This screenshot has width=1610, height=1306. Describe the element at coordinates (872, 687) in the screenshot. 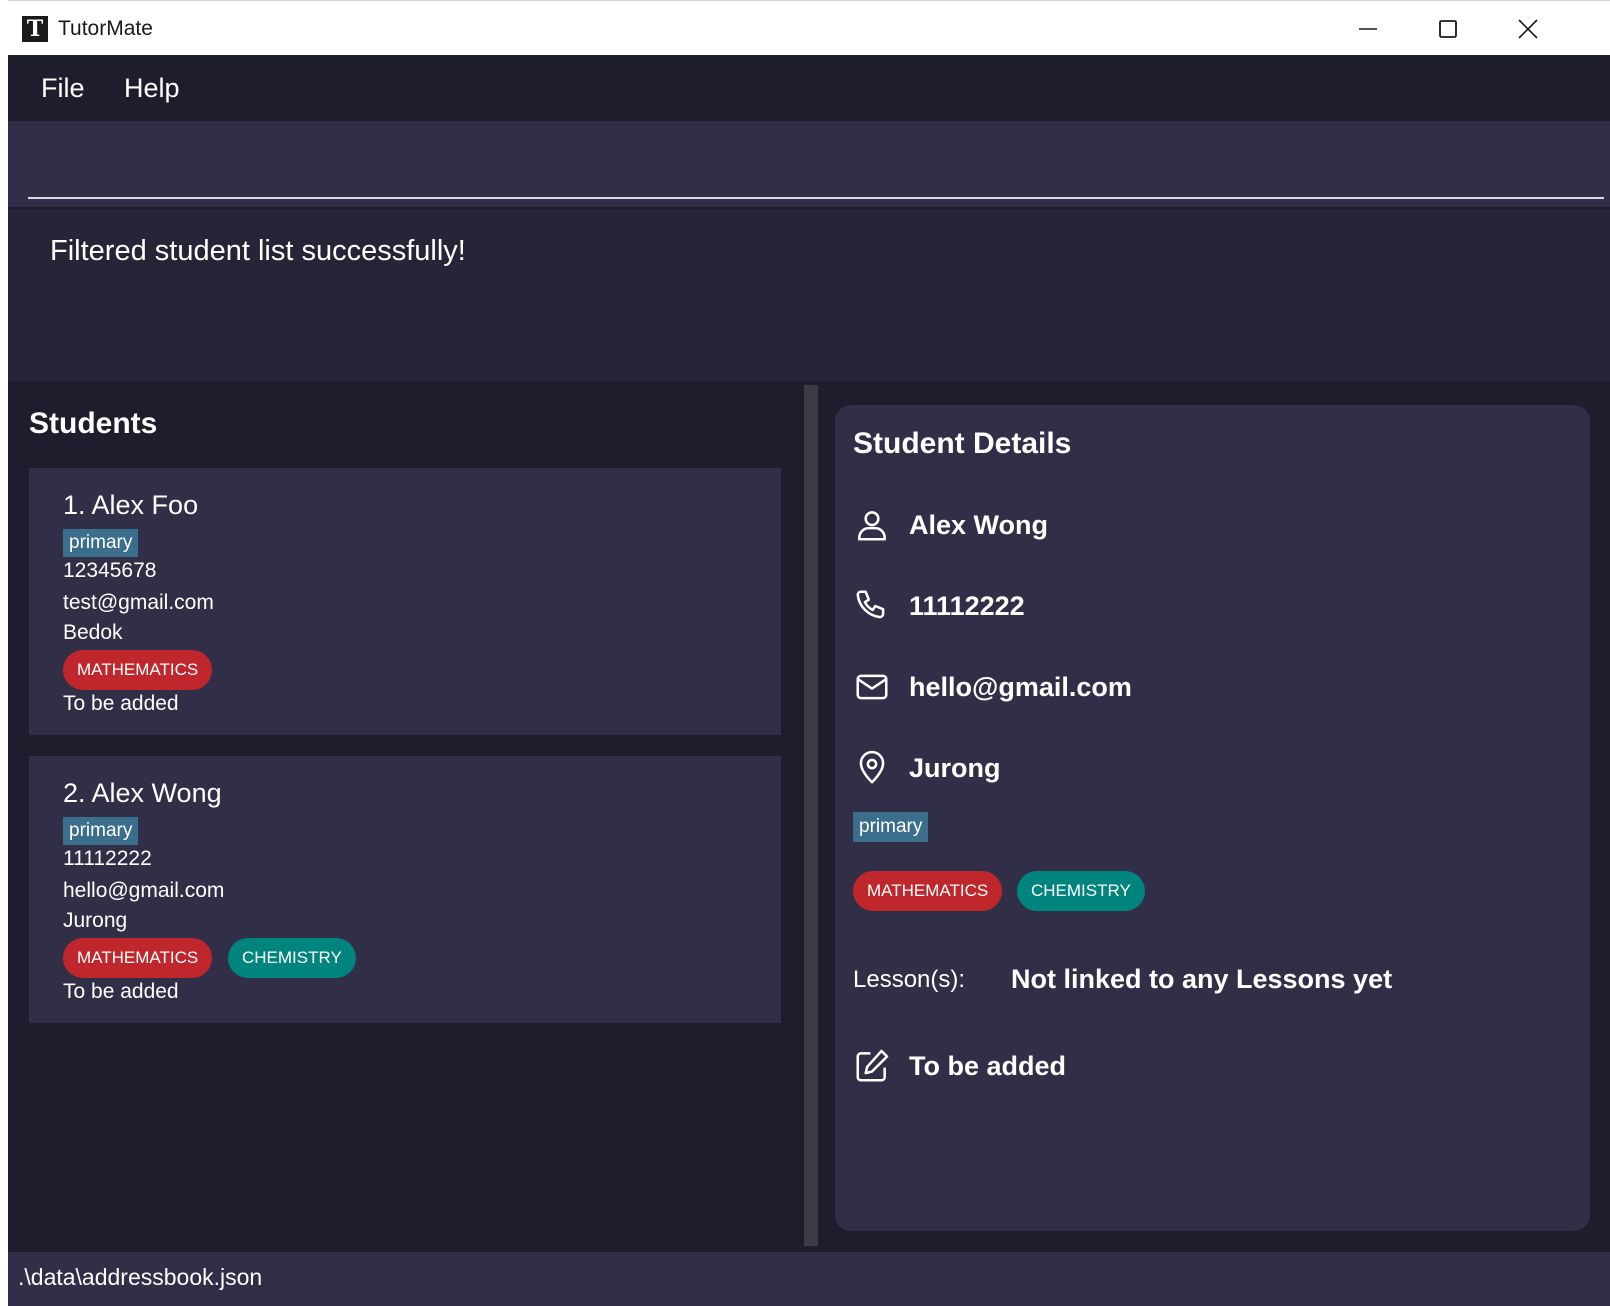

I see `mail-icon` at that location.